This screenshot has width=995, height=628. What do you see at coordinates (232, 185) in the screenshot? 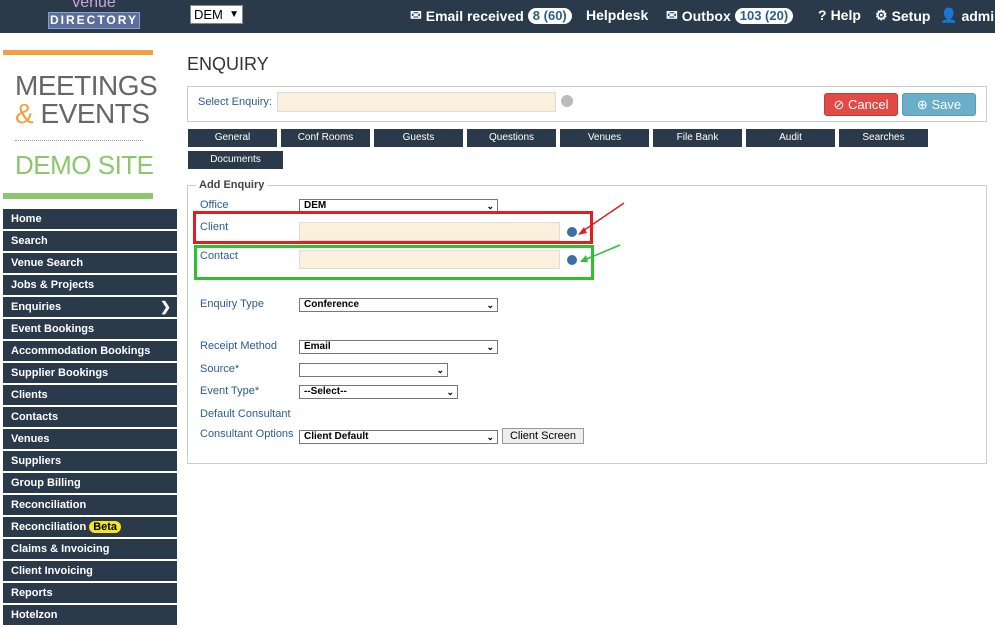
I see `add-enquiry-legend: Add Enquiry` at bounding box center [232, 185].